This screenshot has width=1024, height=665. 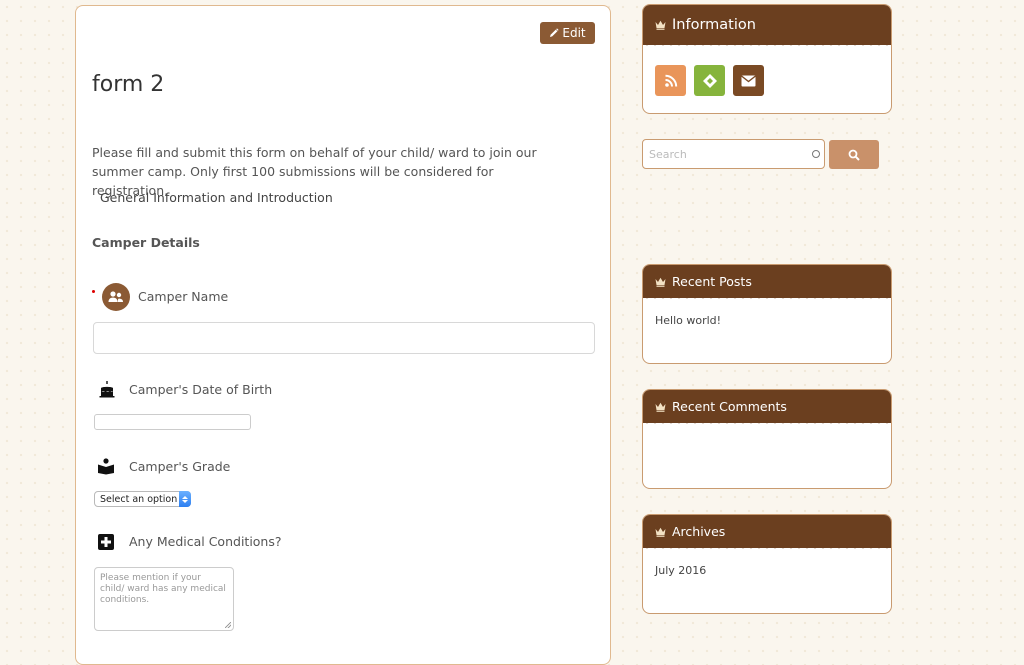 I want to click on section-heading: Camper Details, so click(x=146, y=242).